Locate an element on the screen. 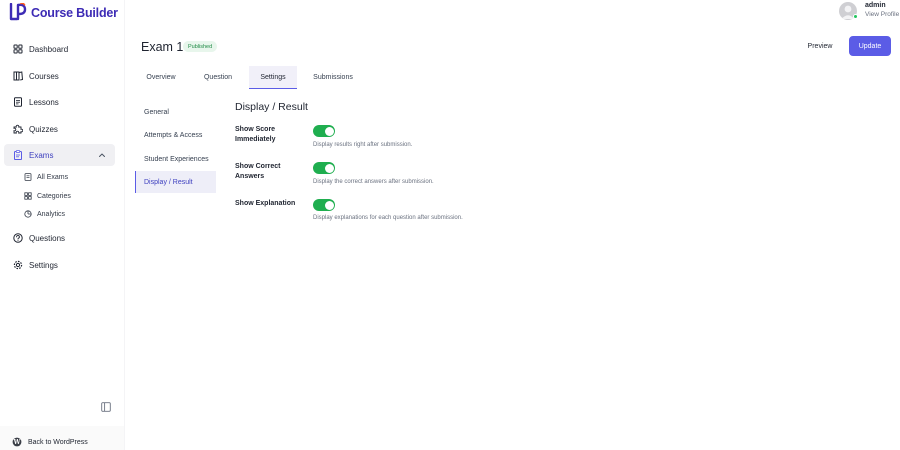 The image size is (900, 450). section-title: Display / Result is located at coordinates (271, 107).